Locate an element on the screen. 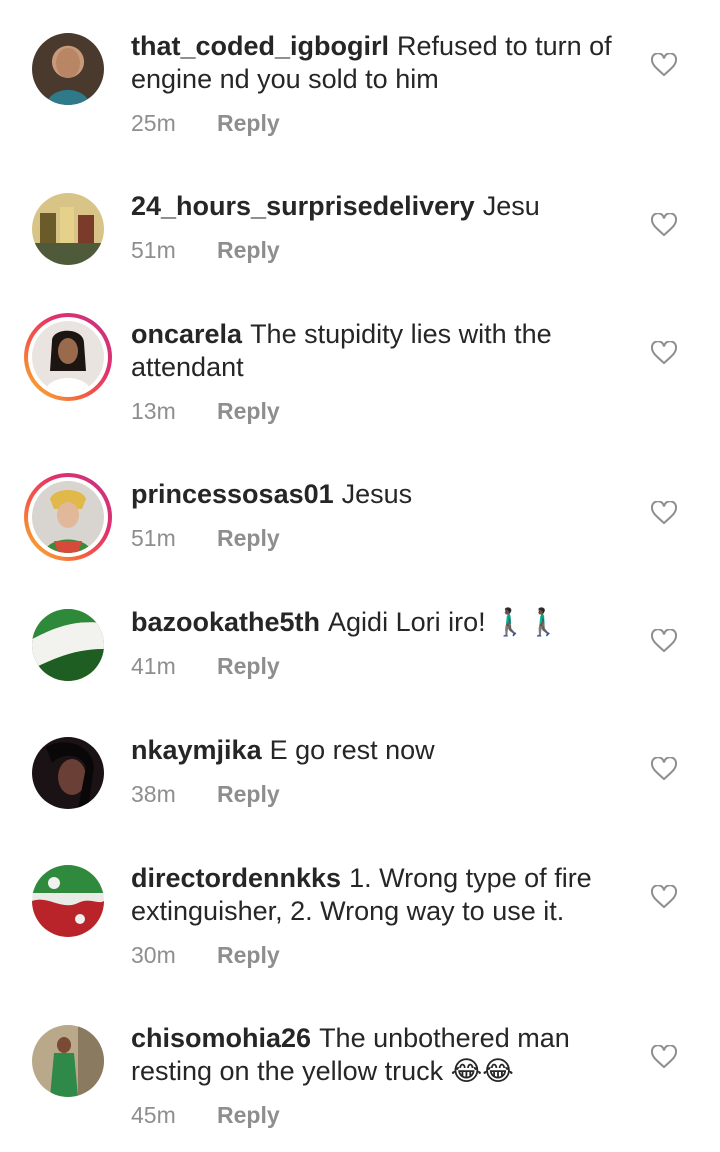 This screenshot has width=720, height=1152. comment-username: directordennkks is located at coordinates (236, 878).